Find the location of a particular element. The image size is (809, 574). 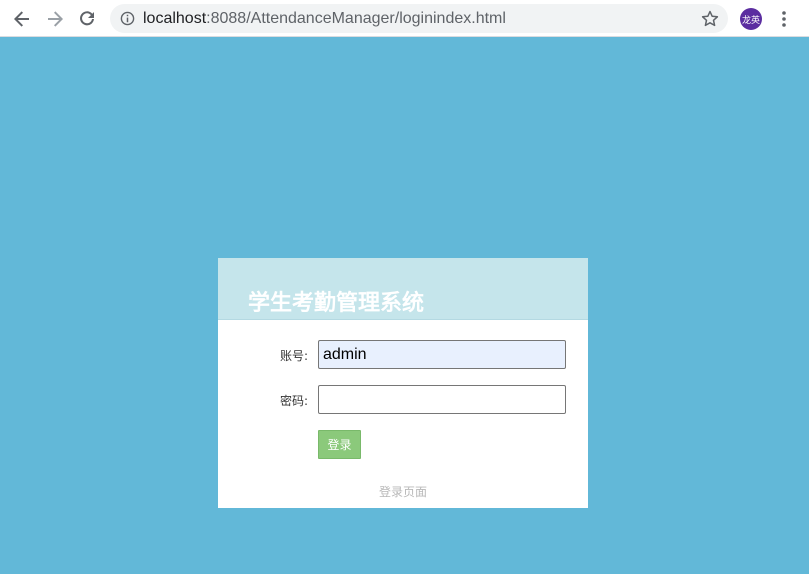

login-button: 登录 is located at coordinates (339, 444).